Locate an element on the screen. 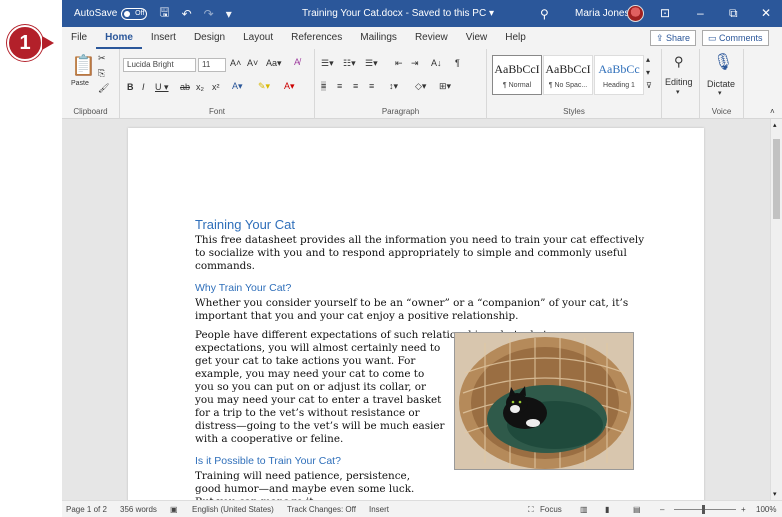 The width and height of the screenshot is (782, 517). vertical-scrollbar: ▴ ▾ is located at coordinates (776, 309).